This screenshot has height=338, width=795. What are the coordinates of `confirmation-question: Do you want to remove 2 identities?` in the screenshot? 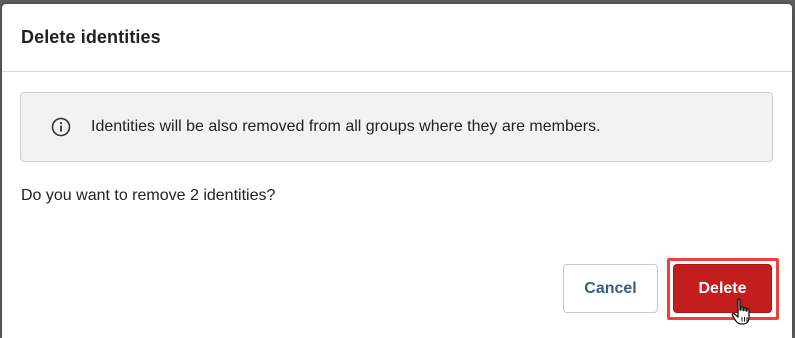 It's located at (148, 195).